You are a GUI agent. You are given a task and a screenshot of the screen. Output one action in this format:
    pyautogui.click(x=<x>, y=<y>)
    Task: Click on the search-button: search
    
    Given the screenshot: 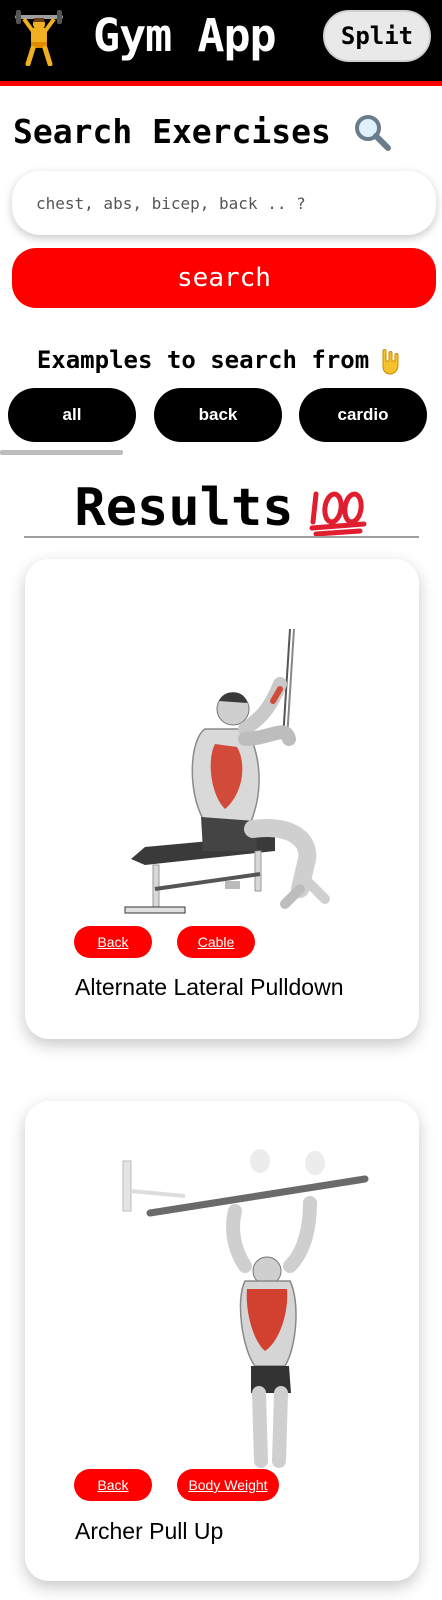 What is the action you would take?
    pyautogui.click(x=224, y=278)
    